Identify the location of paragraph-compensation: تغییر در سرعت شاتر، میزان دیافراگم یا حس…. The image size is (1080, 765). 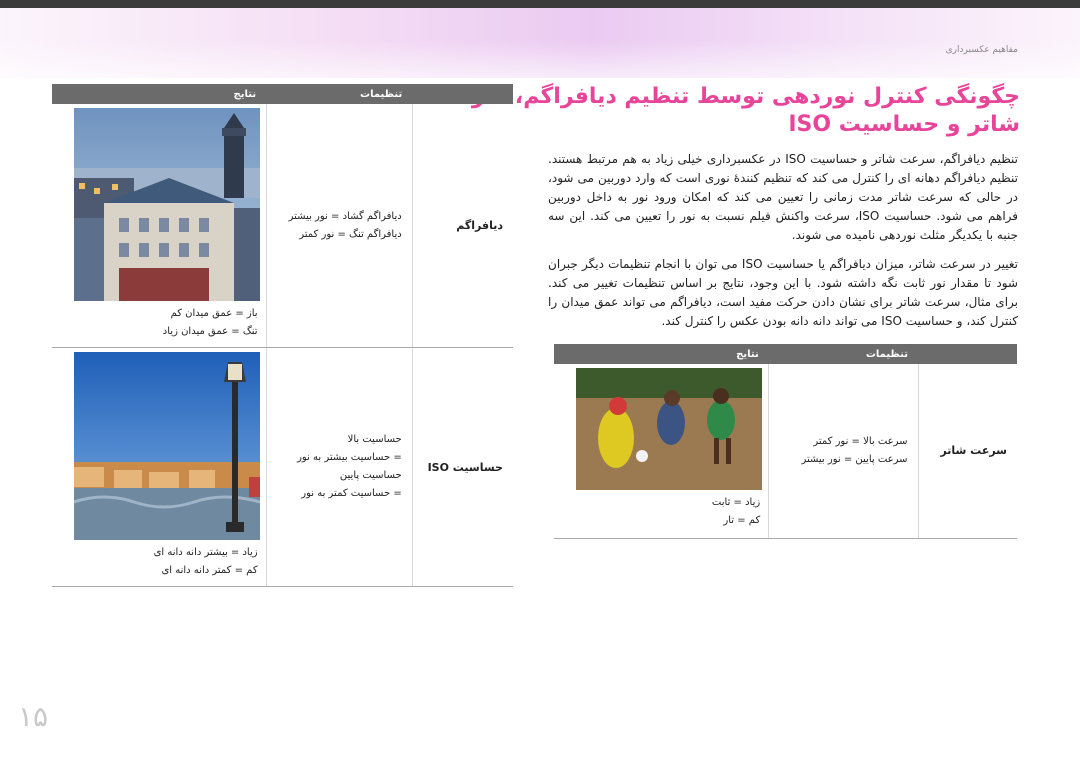
(783, 292).